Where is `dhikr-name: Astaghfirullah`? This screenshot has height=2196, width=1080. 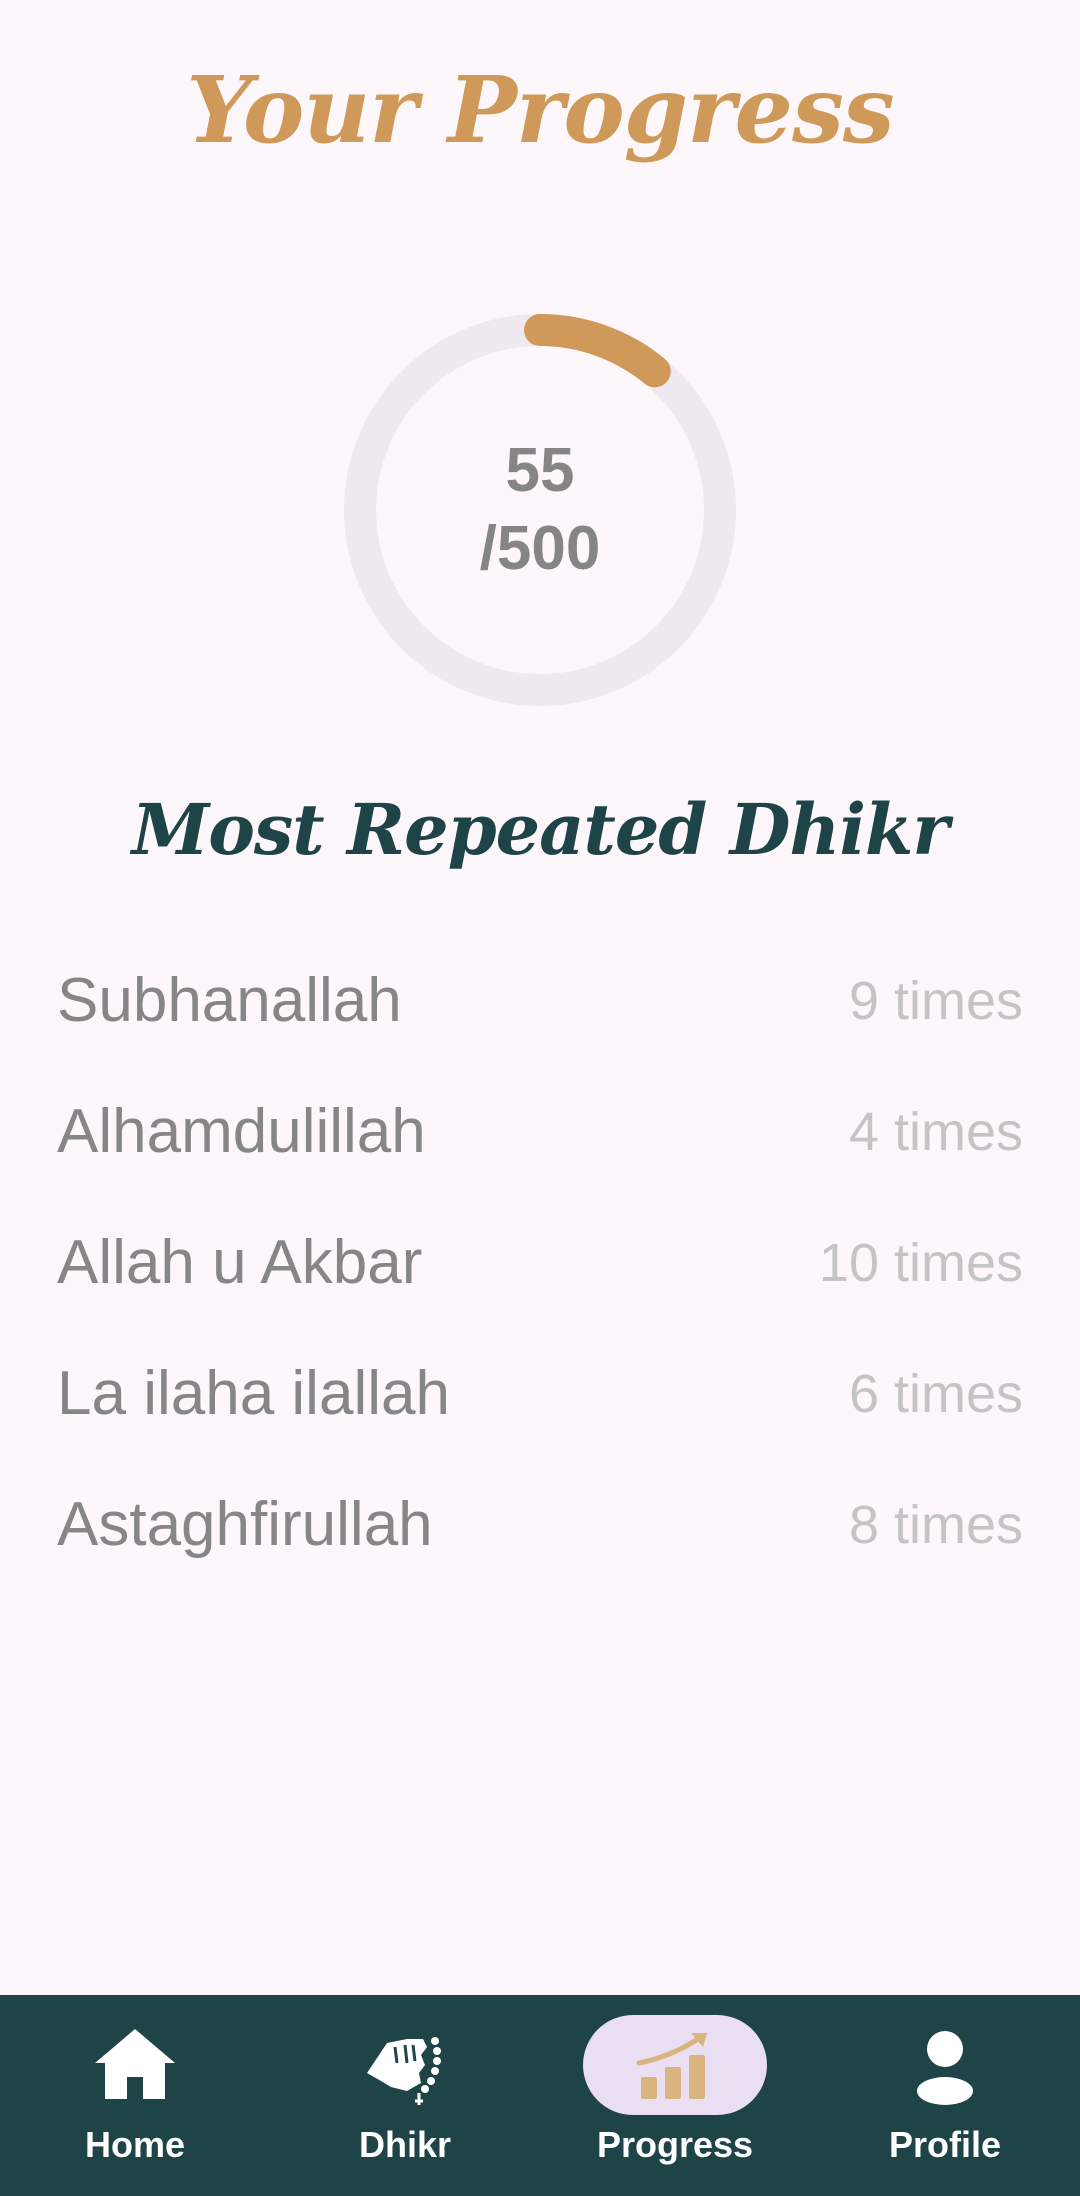 dhikr-name: Astaghfirullah is located at coordinates (245, 1524).